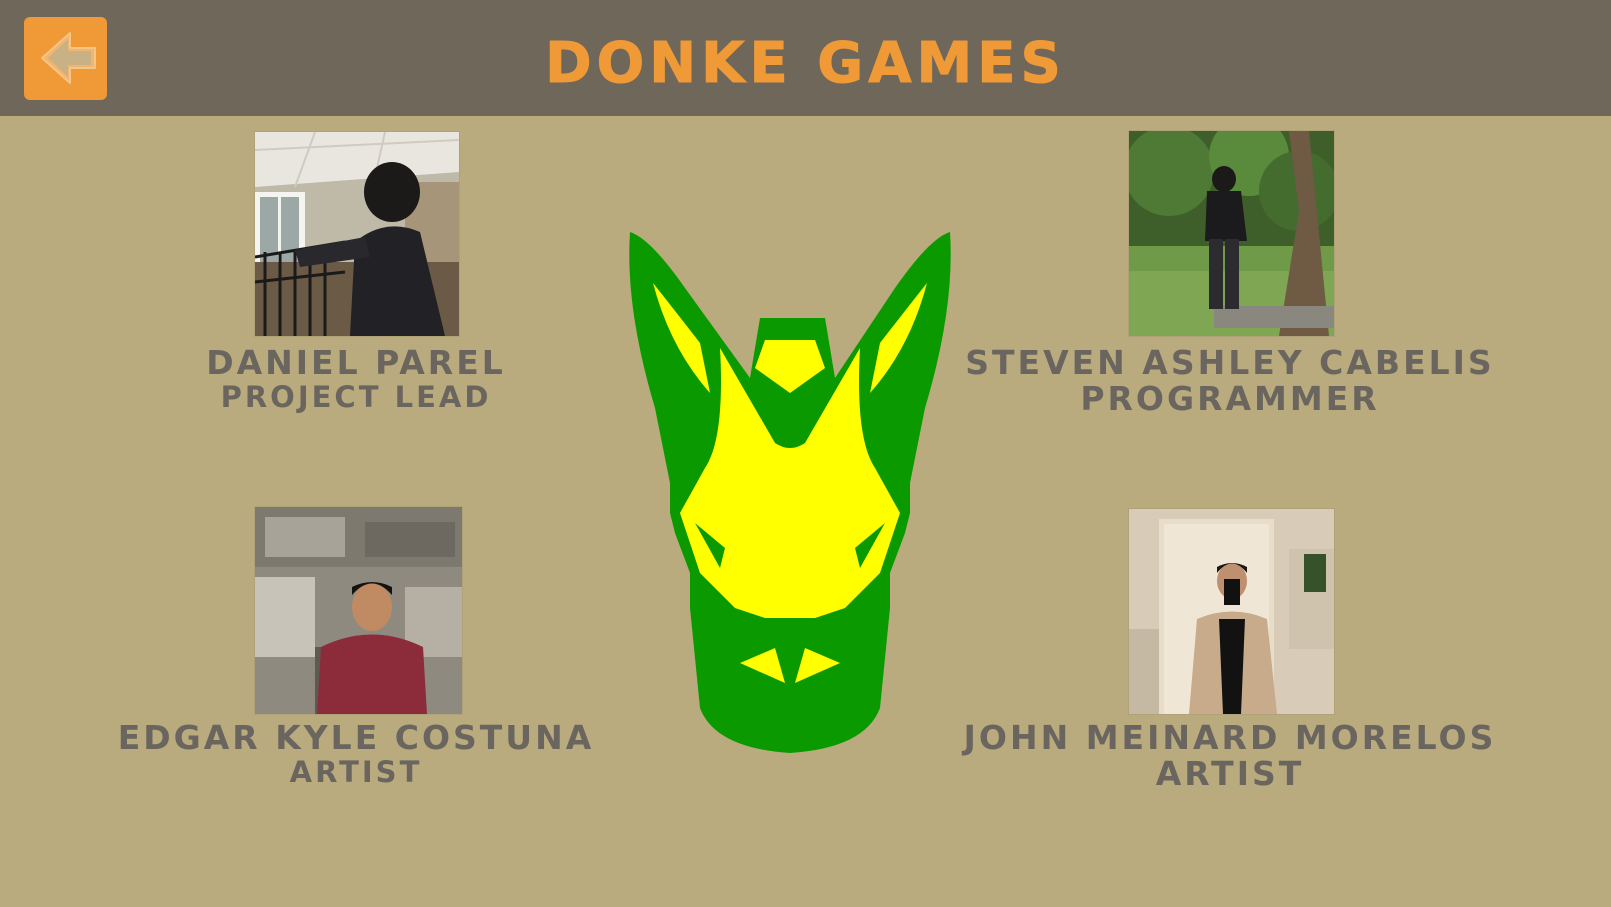 Image resolution: width=1611 pixels, height=907 pixels. I want to click on member-role: PROGRAMMER, so click(1230, 398).